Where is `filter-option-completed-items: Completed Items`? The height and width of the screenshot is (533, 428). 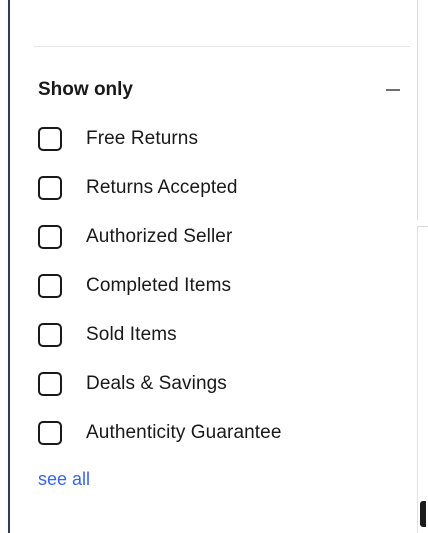
filter-option-completed-items: Completed Items is located at coordinates (219, 285).